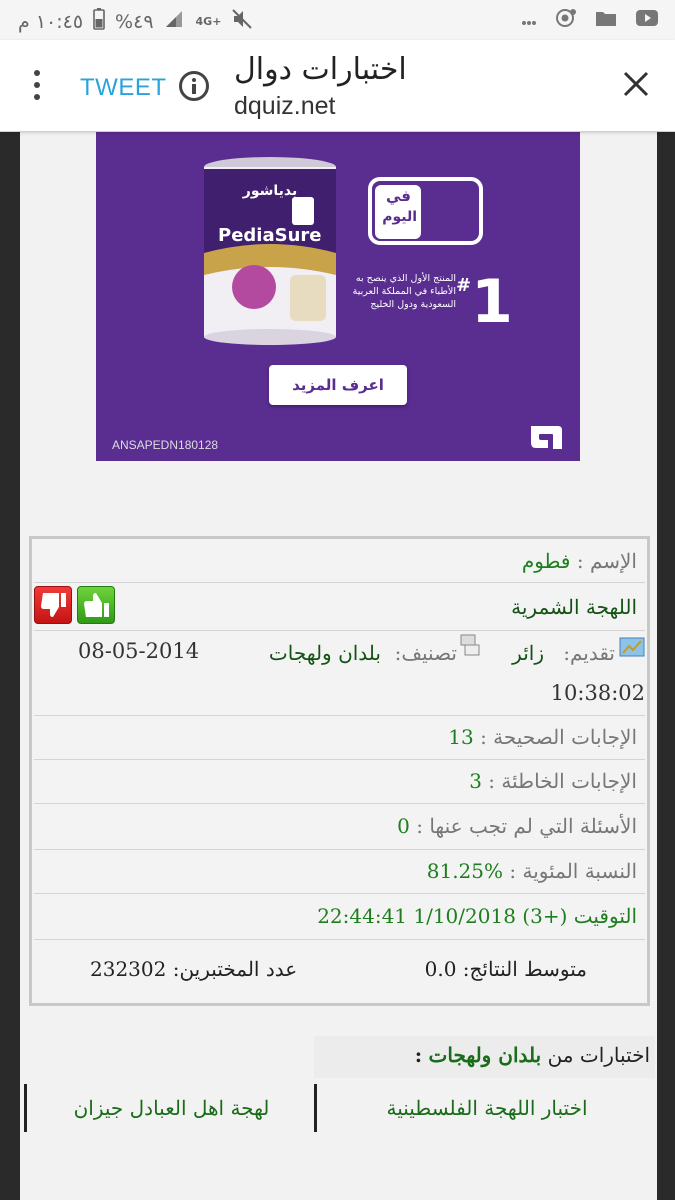 Image resolution: width=675 pixels, height=1200 pixels. I want to click on category-icon, so click(470, 648).